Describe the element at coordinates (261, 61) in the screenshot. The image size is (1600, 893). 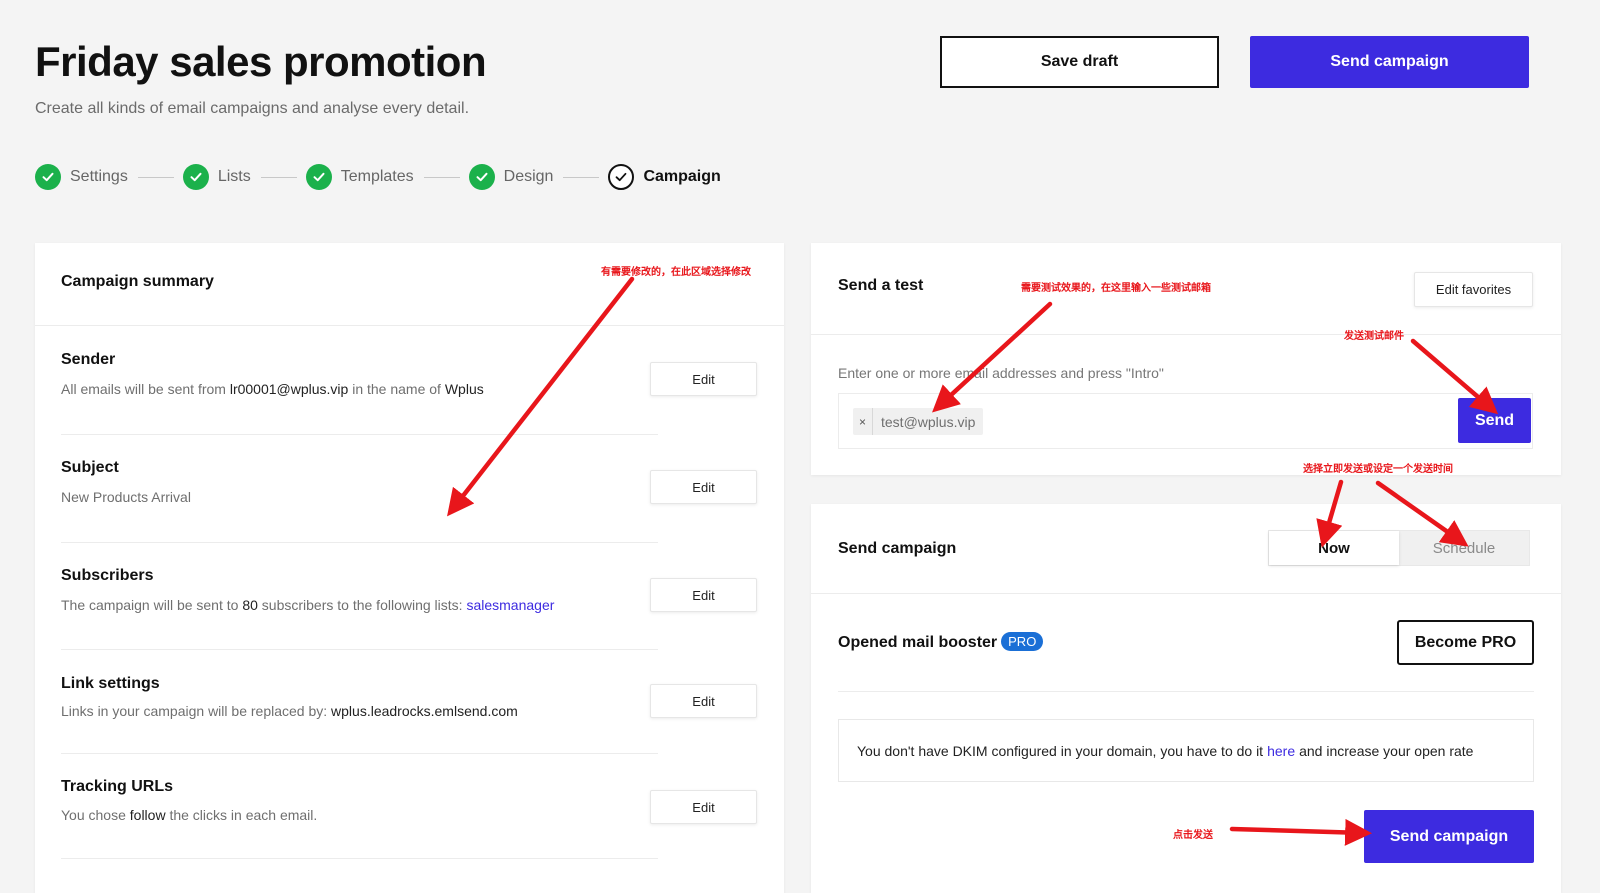
I see `page-title: Friday sales promotion` at that location.